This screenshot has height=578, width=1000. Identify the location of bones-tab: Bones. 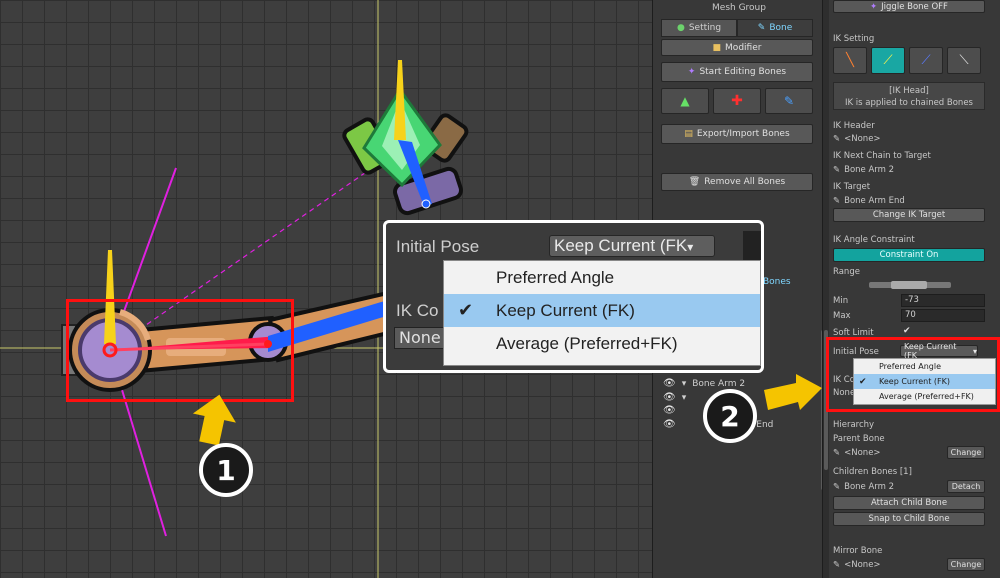
(777, 282).